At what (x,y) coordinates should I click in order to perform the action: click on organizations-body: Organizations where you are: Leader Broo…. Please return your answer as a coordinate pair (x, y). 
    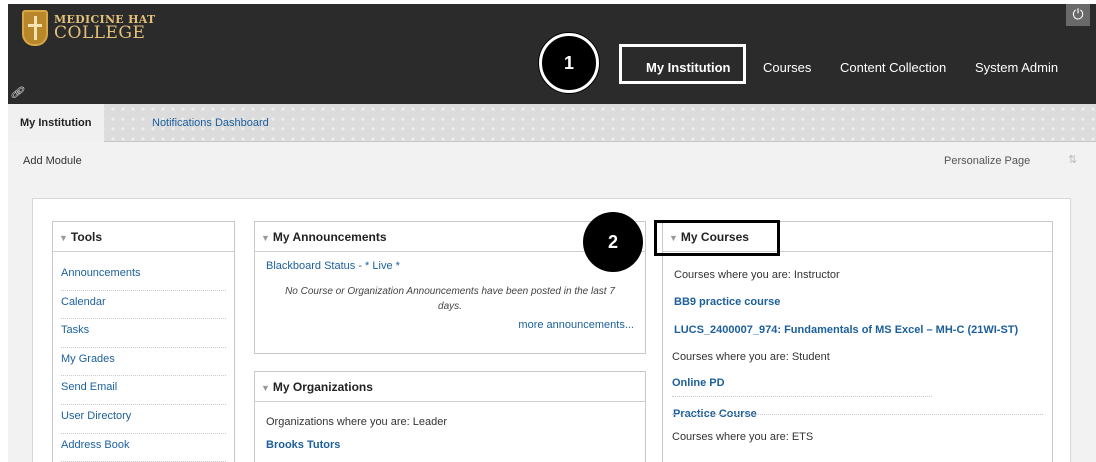
    Looking at the image, I should click on (450, 432).